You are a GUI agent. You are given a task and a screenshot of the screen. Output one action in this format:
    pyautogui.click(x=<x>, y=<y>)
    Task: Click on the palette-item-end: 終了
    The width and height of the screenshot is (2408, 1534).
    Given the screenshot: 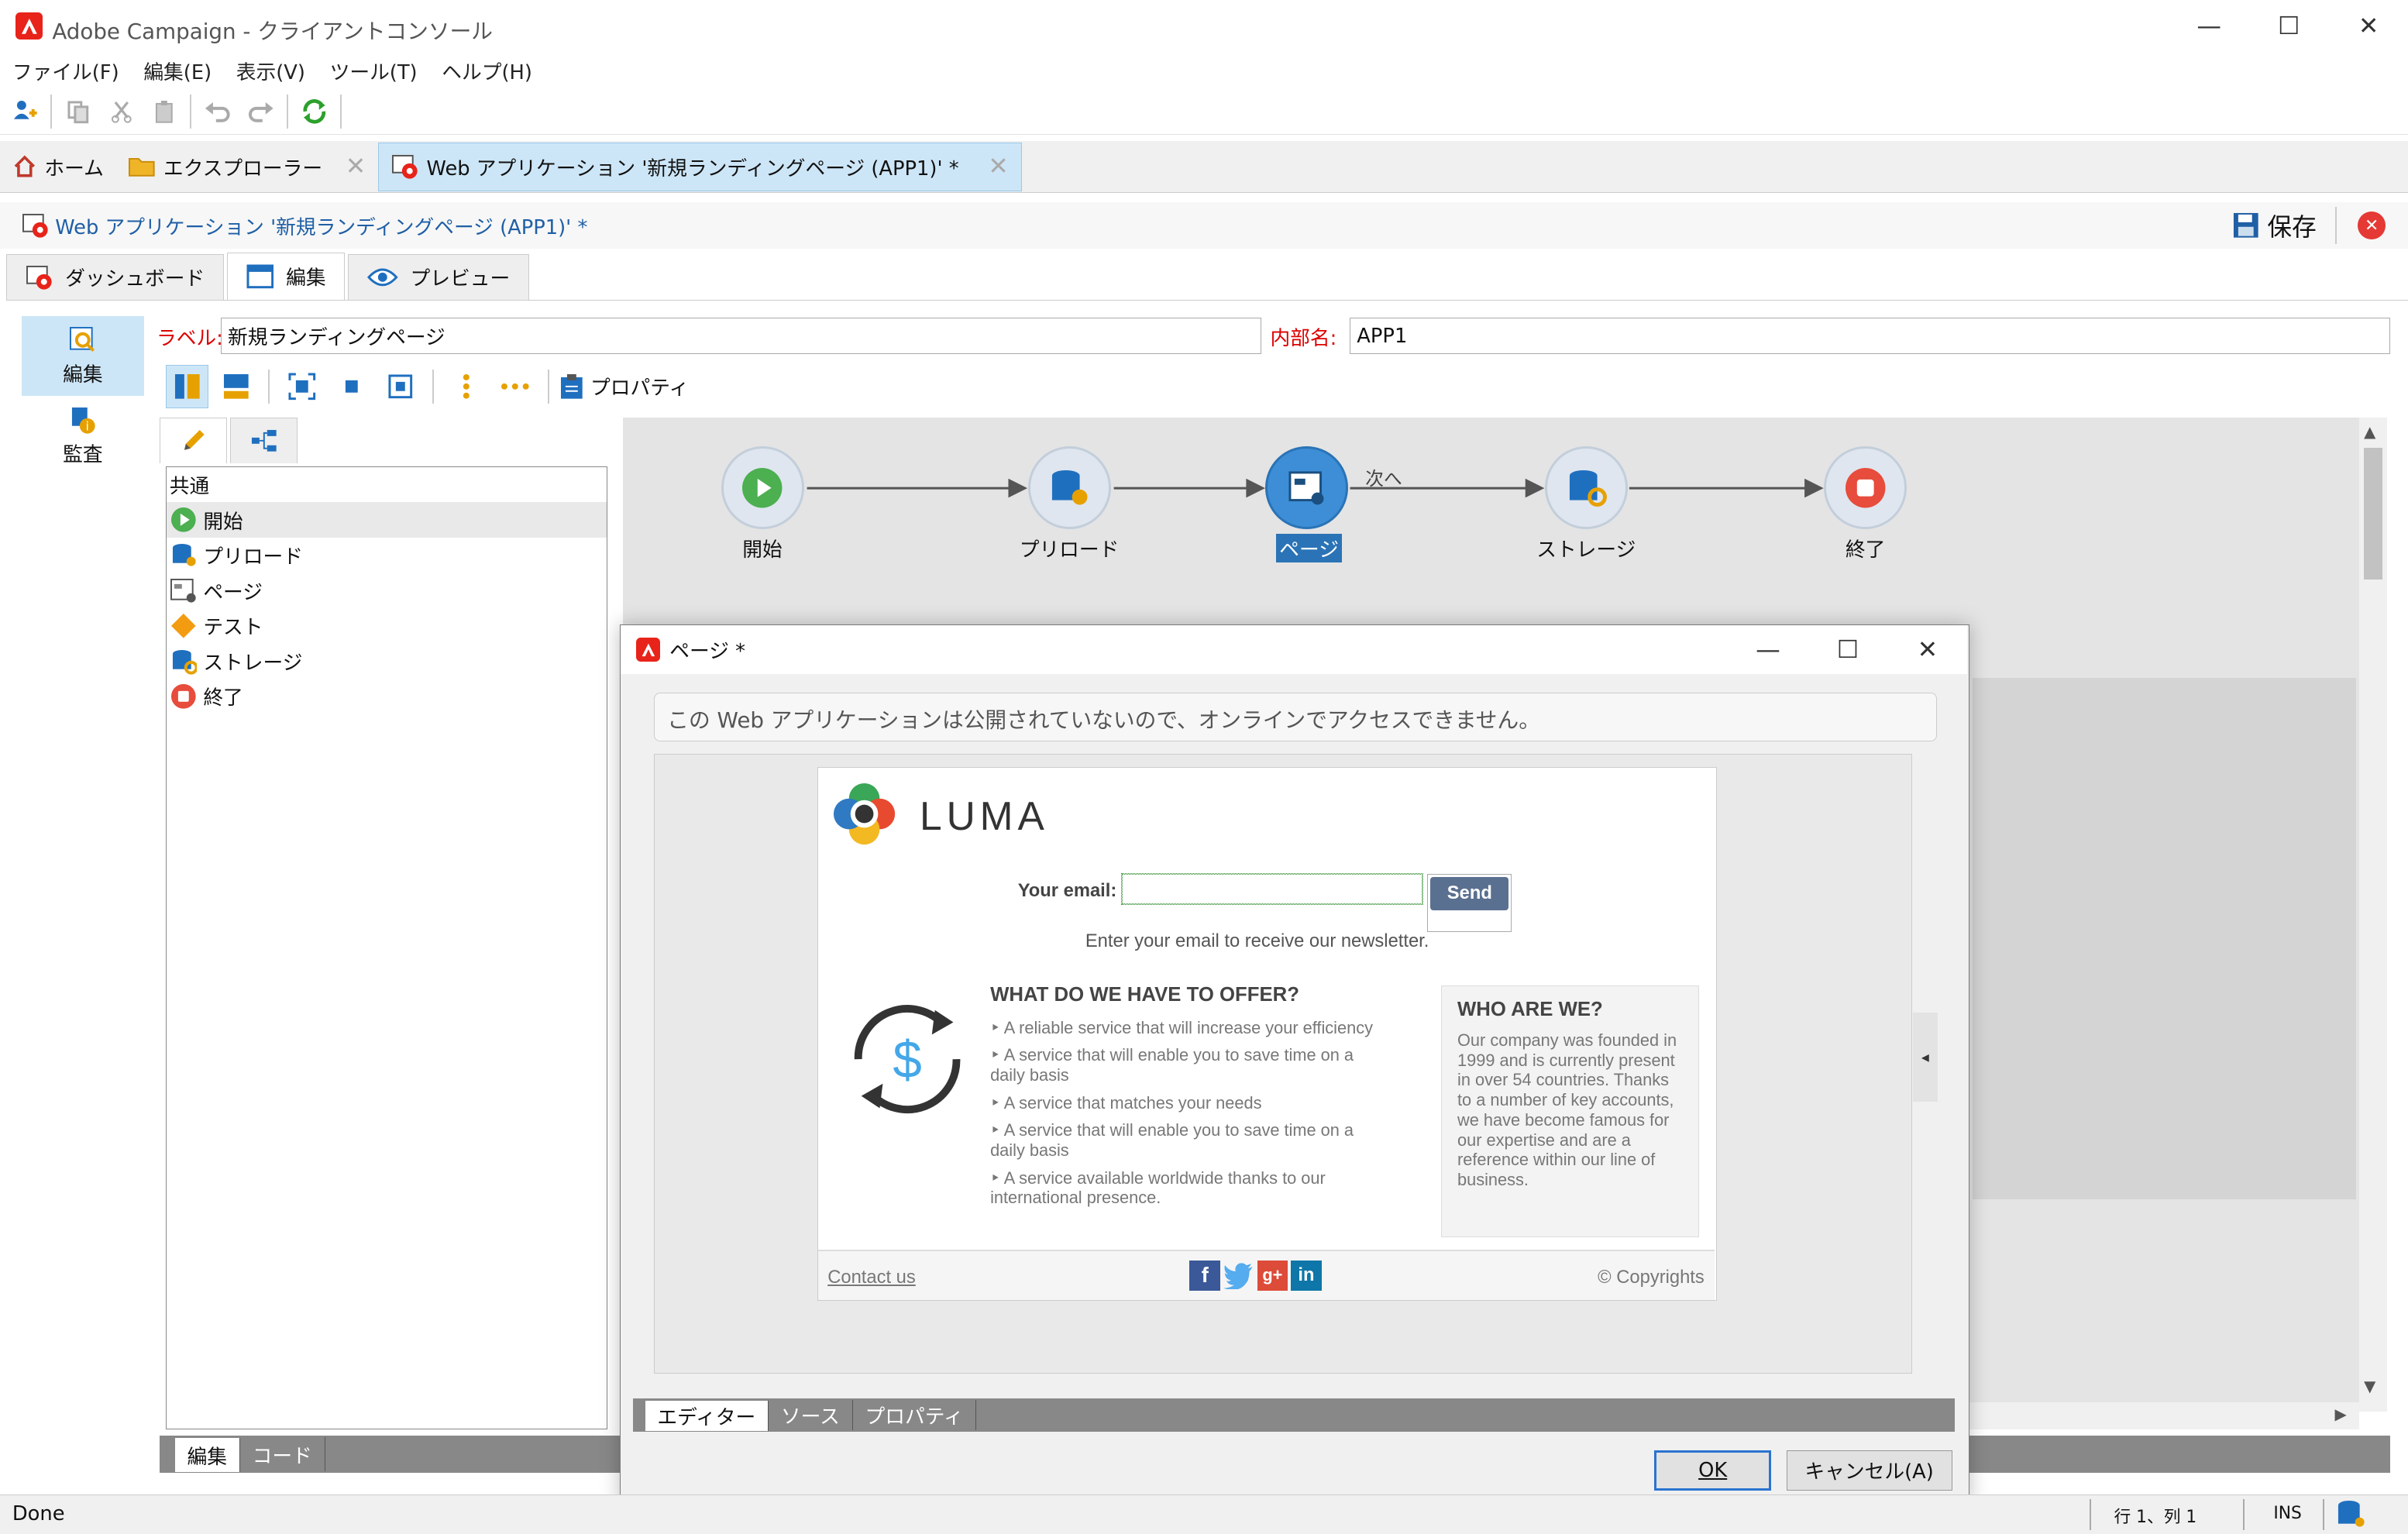 What is the action you would take?
    pyautogui.click(x=387, y=696)
    